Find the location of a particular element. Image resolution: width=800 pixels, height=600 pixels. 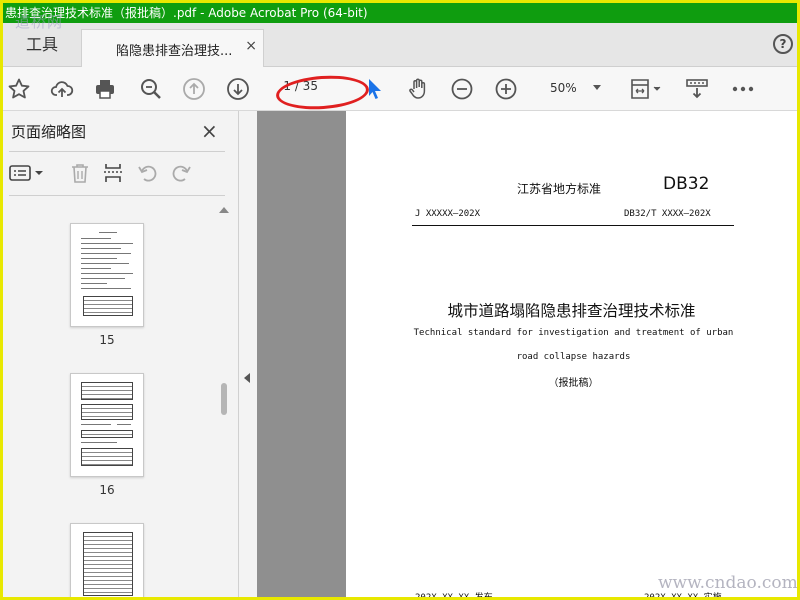

chevron-left-icon is located at coordinates (247, 378).